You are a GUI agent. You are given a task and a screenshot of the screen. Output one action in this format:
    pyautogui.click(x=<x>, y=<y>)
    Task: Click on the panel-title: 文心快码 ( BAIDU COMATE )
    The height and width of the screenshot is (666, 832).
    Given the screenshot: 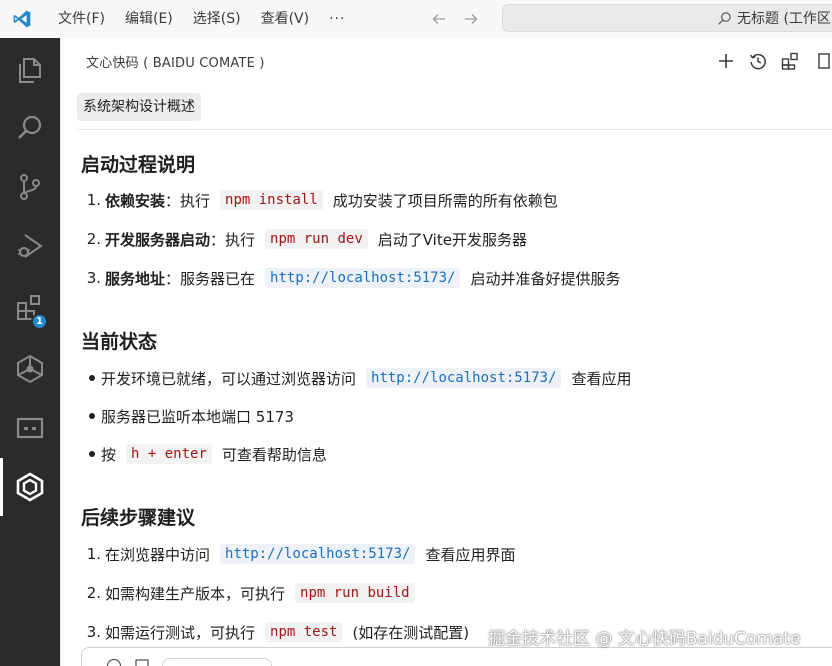 What is the action you would take?
    pyautogui.click(x=175, y=63)
    